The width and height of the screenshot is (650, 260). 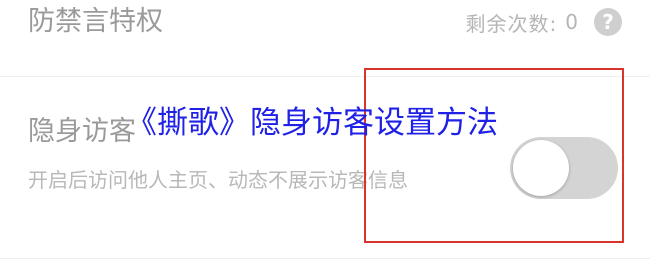 What do you see at coordinates (95, 21) in the screenshot?
I see `privilege-title: 防禁言特权` at bounding box center [95, 21].